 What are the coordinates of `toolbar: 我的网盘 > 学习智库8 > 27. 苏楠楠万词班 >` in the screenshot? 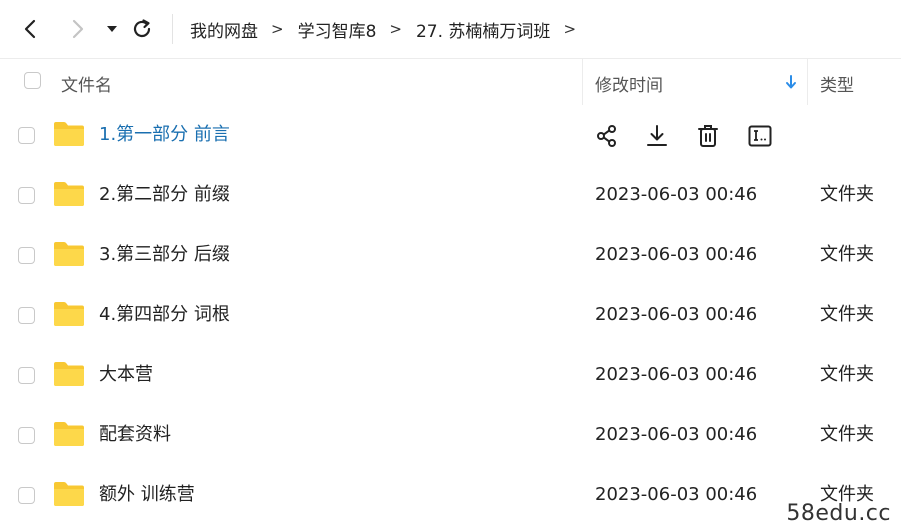 It's located at (450, 29).